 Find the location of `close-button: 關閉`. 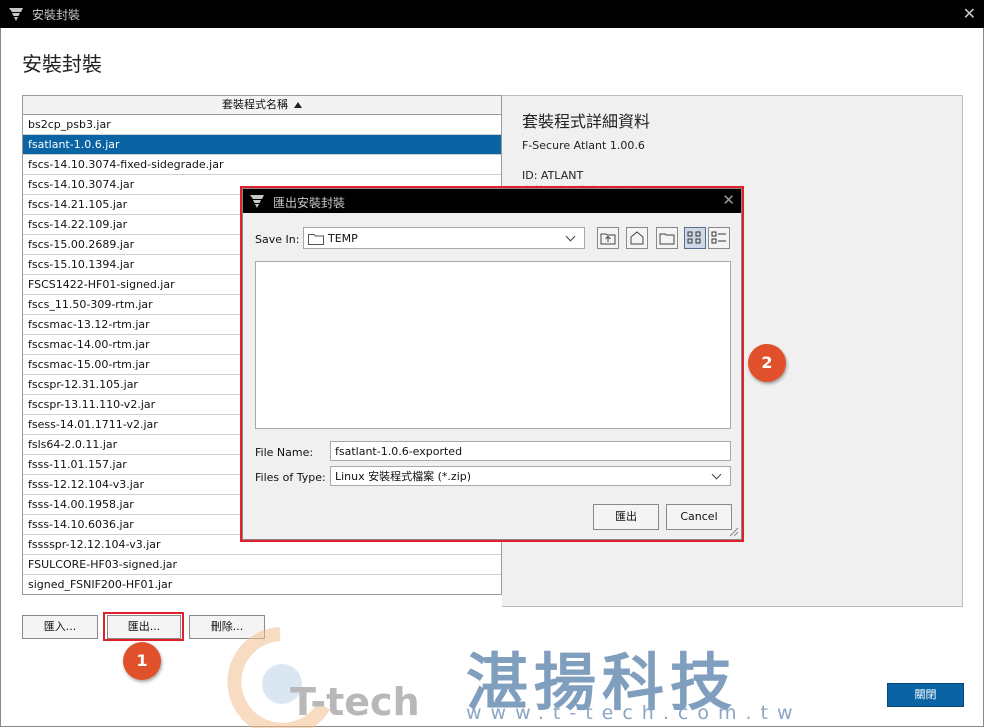

close-button: 關閉 is located at coordinates (925, 695).